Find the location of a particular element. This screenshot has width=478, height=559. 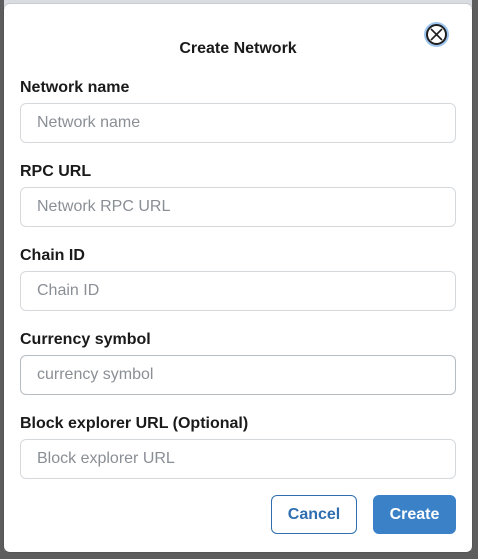

network-name-input is located at coordinates (238, 123).